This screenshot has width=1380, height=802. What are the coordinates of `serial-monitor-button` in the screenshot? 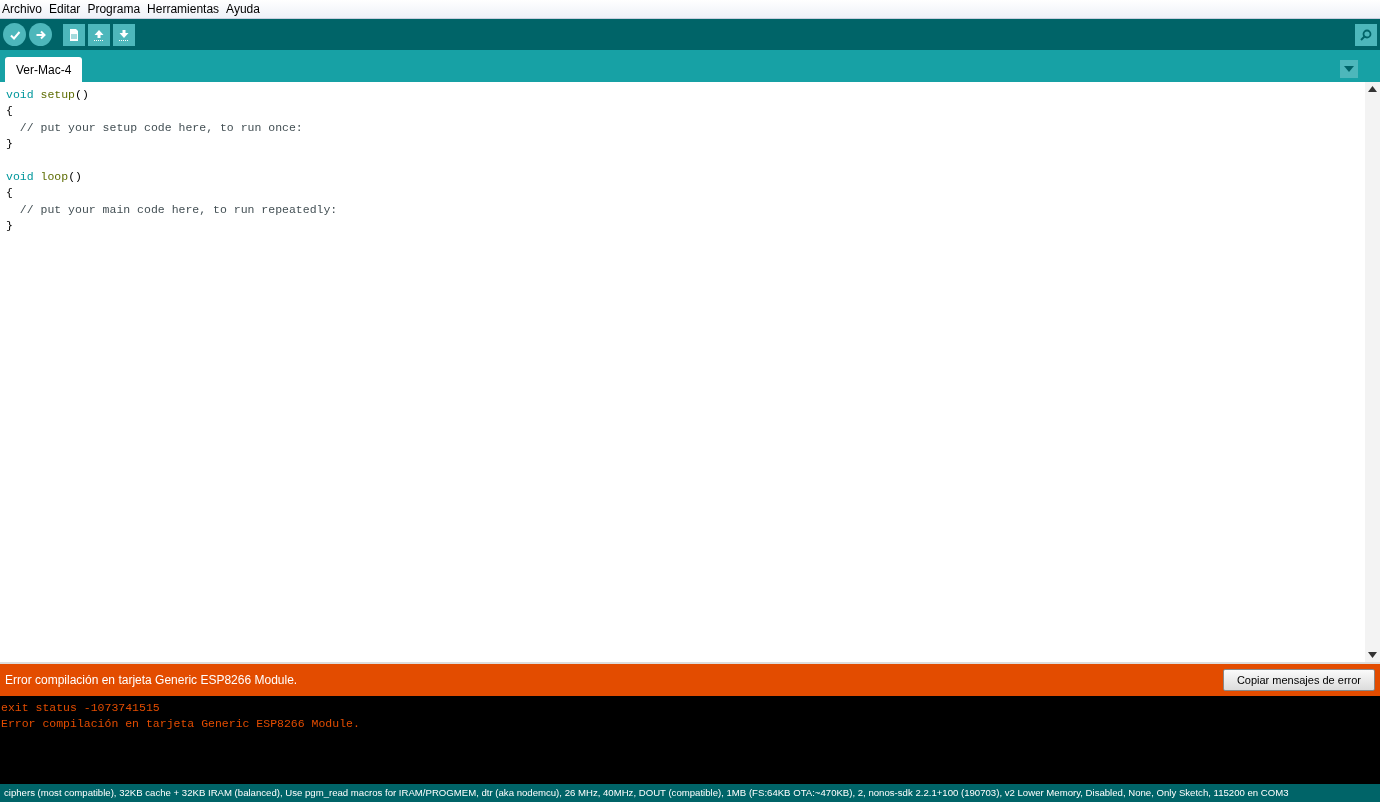 It's located at (1366, 34).